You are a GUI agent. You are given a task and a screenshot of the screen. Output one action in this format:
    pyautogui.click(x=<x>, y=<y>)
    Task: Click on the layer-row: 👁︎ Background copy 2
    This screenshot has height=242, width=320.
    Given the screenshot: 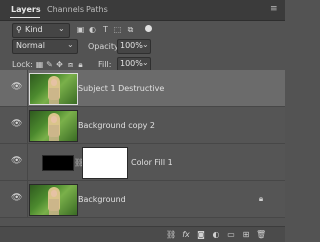 What is the action you would take?
    pyautogui.click(x=142, y=125)
    